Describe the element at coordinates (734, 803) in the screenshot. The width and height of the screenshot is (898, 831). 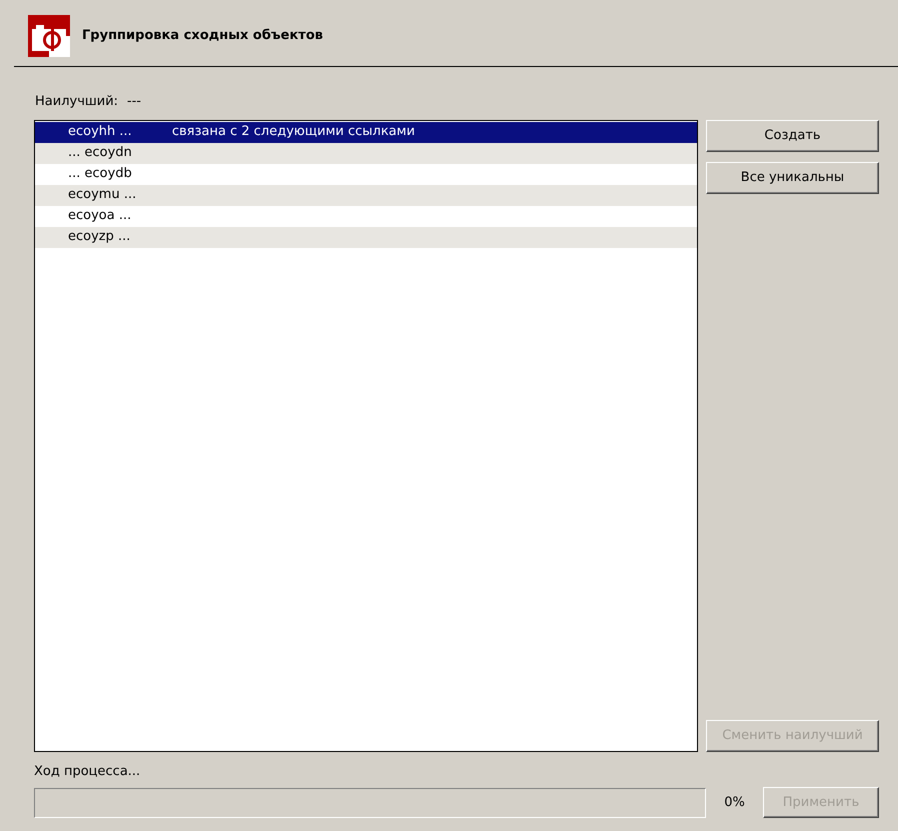
I see `progress-percent: 0%` at that location.